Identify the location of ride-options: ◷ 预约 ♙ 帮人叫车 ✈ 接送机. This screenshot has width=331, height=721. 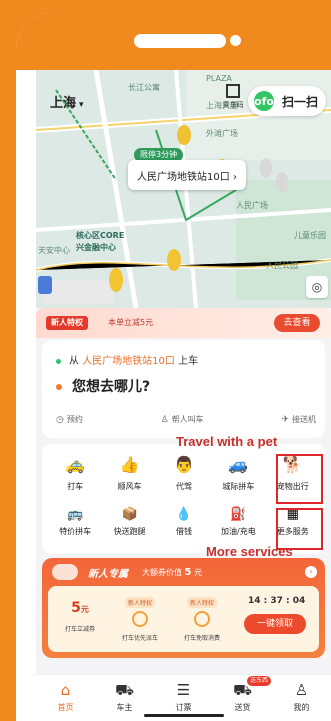
(186, 419).